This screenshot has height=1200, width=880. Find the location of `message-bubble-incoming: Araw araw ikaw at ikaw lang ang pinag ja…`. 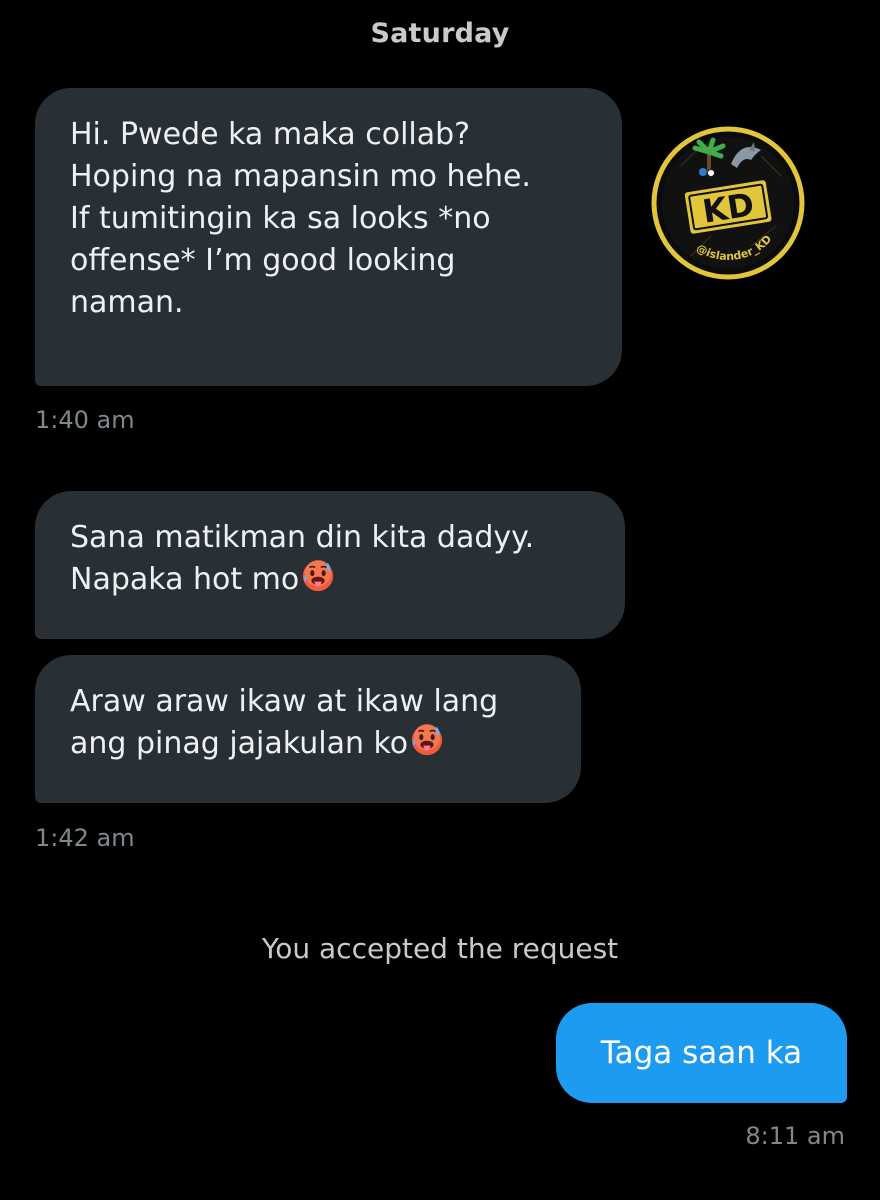

message-bubble-incoming: Araw araw ikaw at ikaw lang ang pinag ja… is located at coordinates (308, 729).